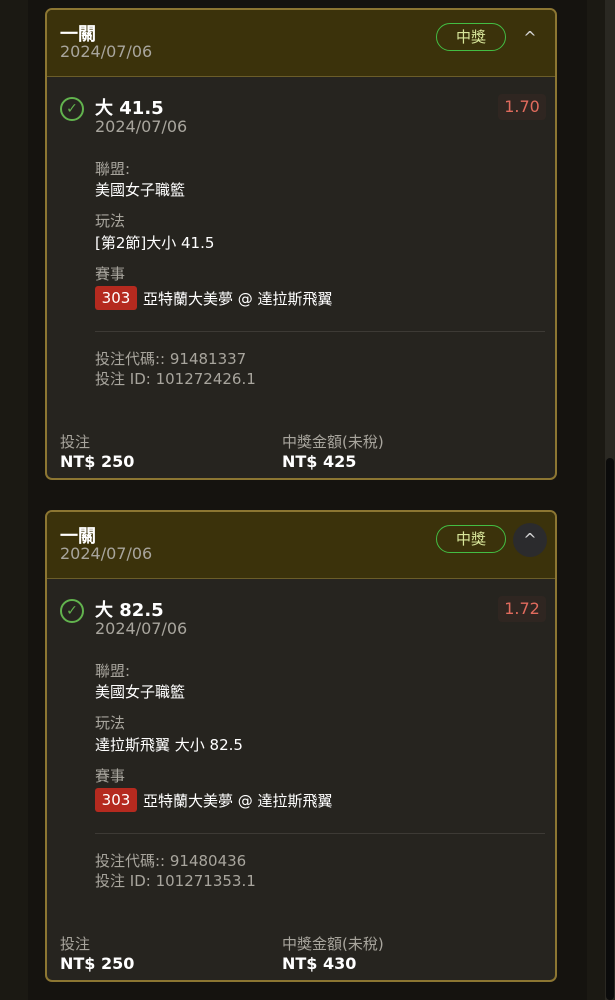  I want to click on bet-id: 投注 ID: 101271353.1, so click(175, 881).